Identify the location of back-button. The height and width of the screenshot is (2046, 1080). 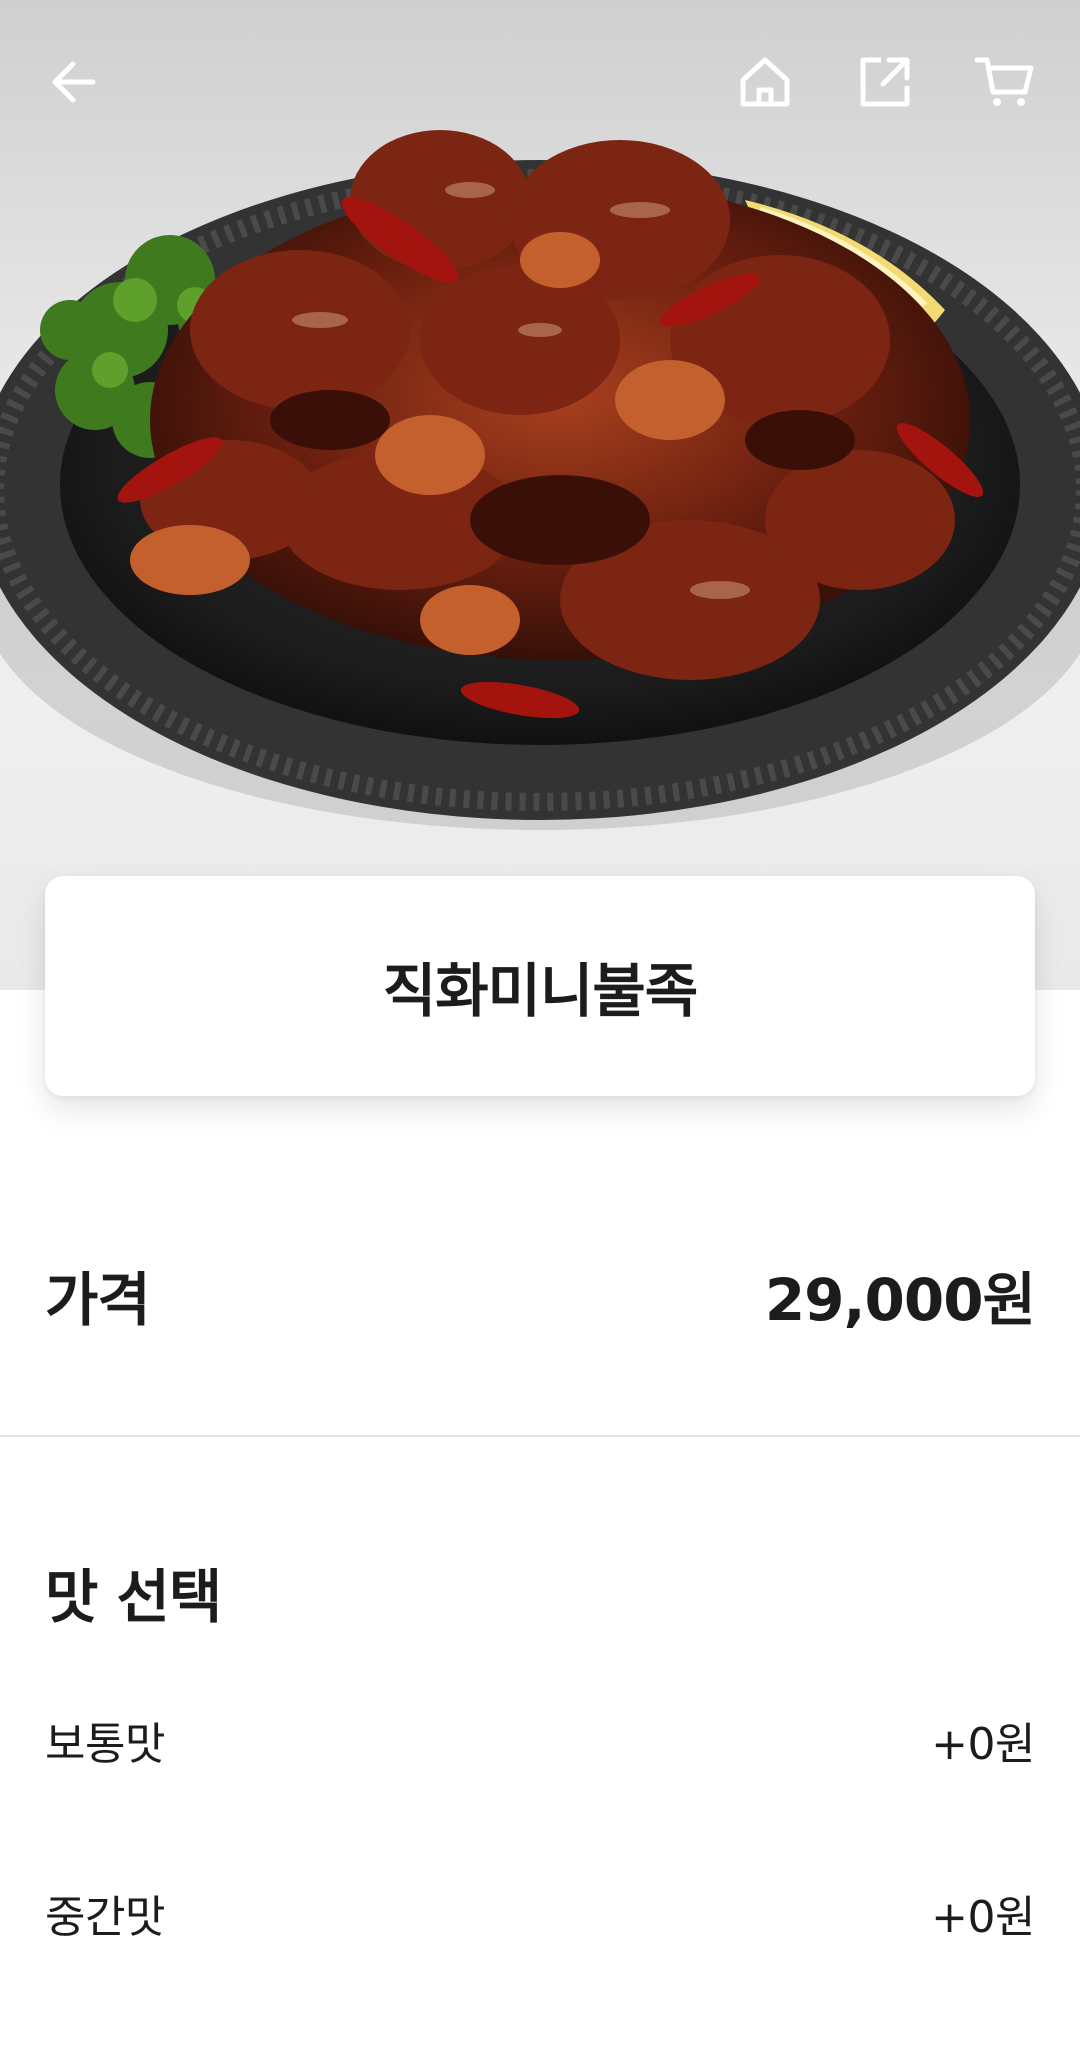
(75, 82).